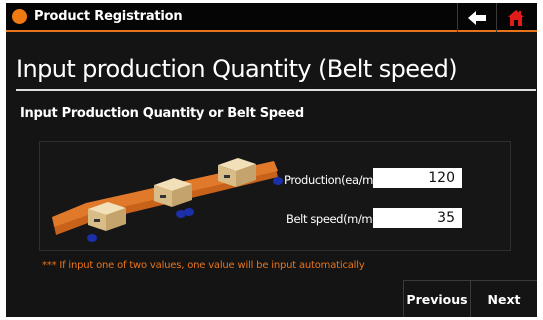 This screenshot has width=543, height=320. Describe the element at coordinates (271, 17) in the screenshot. I see `title-bar: Product Registration` at that location.